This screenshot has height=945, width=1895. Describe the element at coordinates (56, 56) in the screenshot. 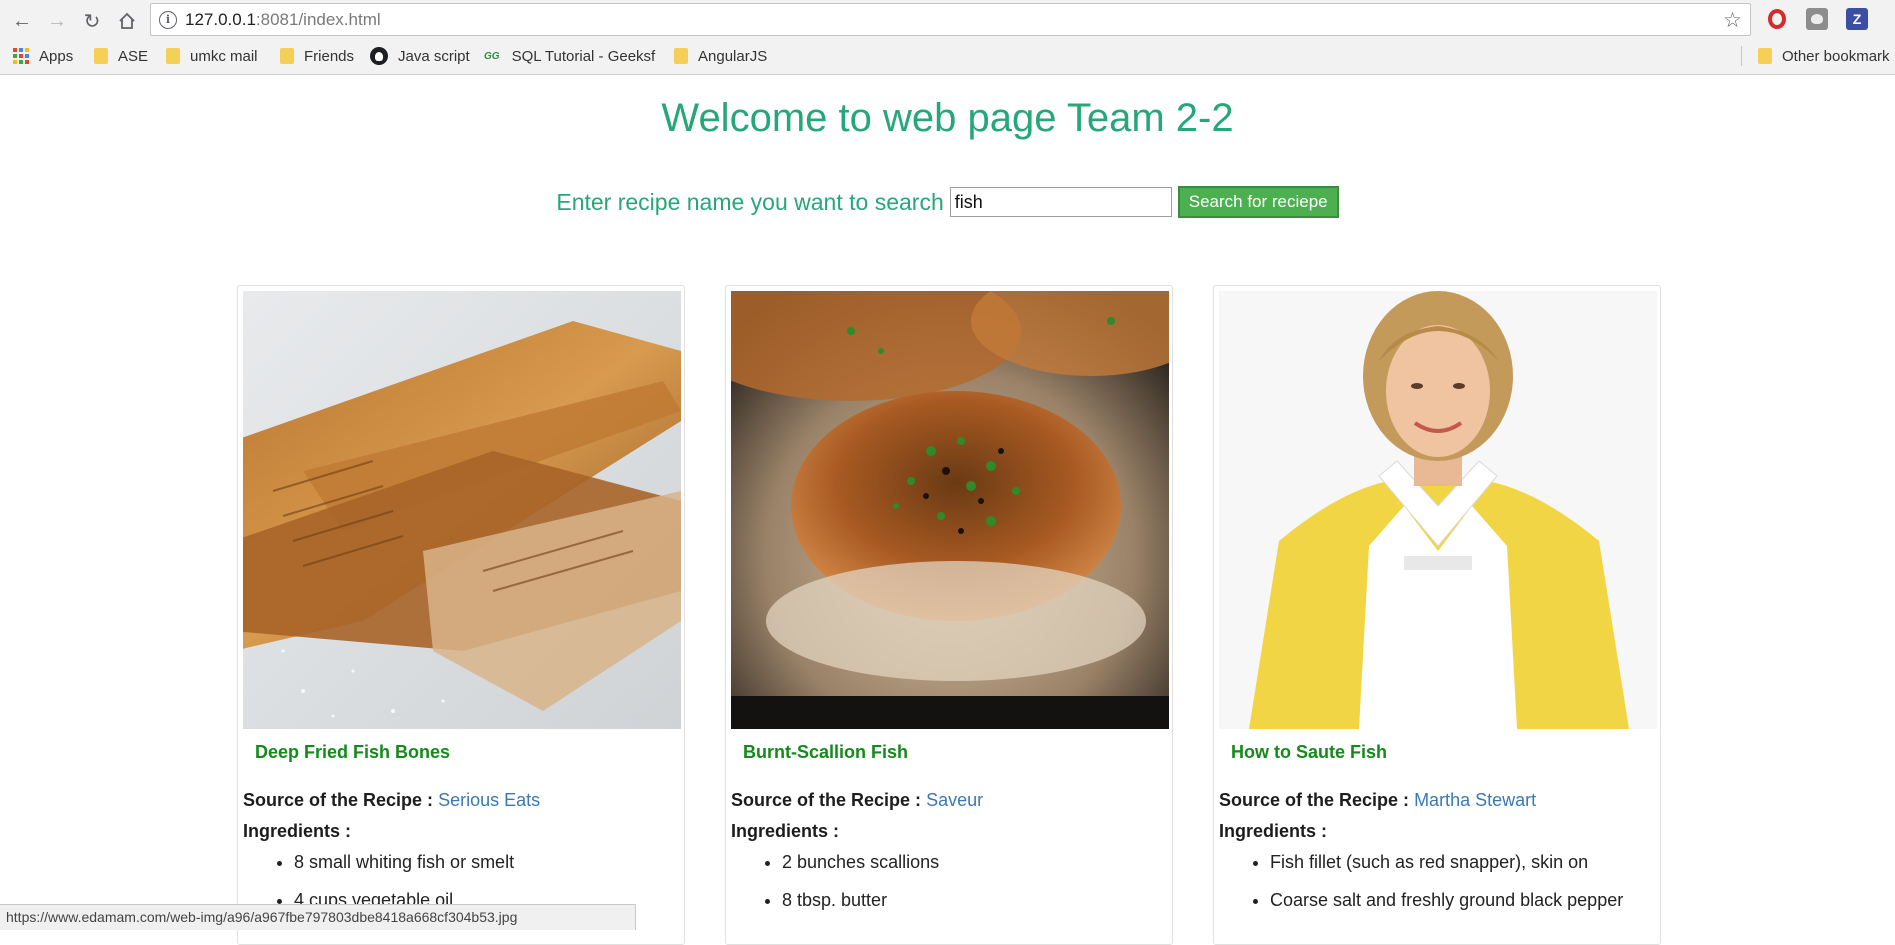

I see `bookmark-label: Apps` at that location.